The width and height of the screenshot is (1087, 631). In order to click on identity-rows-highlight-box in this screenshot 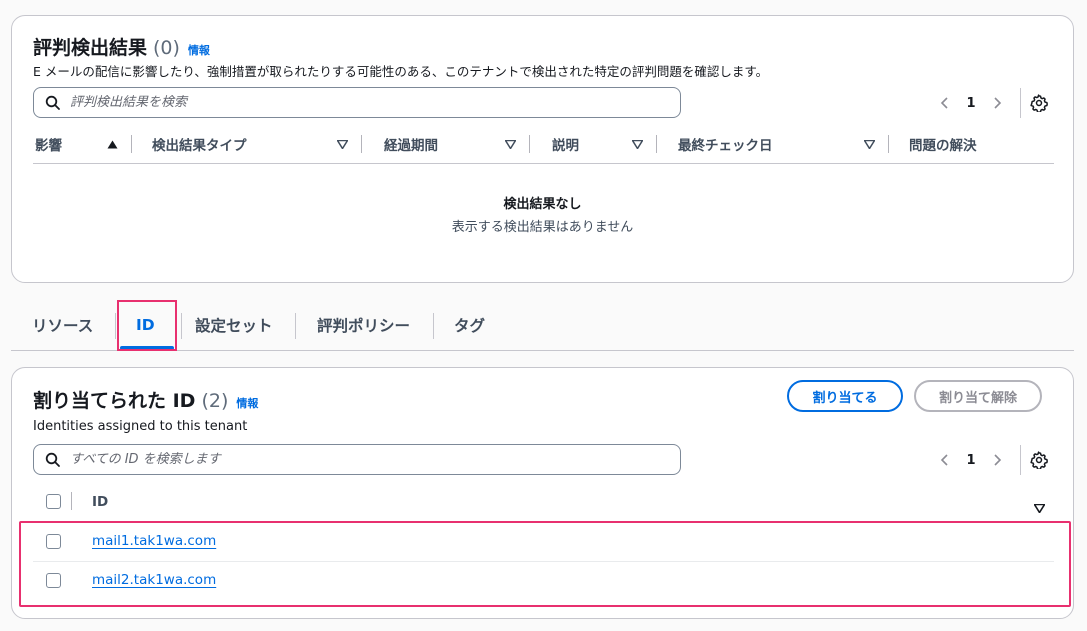, I will do `click(545, 564)`.